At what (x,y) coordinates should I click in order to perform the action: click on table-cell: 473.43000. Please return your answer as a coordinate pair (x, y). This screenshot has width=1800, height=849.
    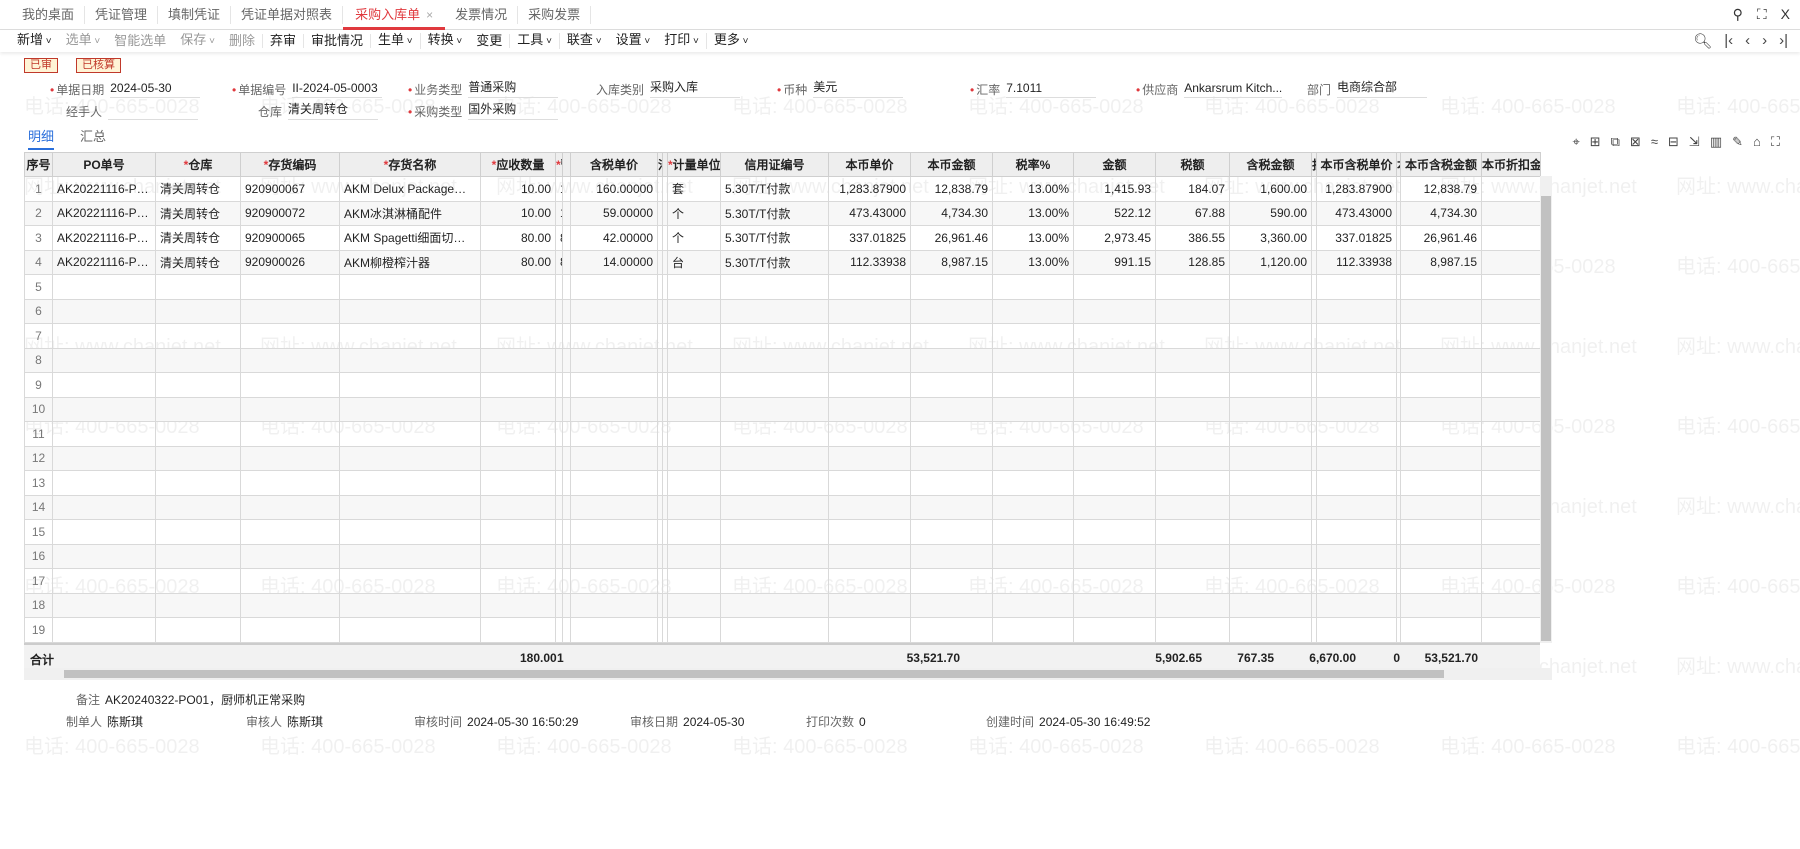
    Looking at the image, I should click on (1356, 213).